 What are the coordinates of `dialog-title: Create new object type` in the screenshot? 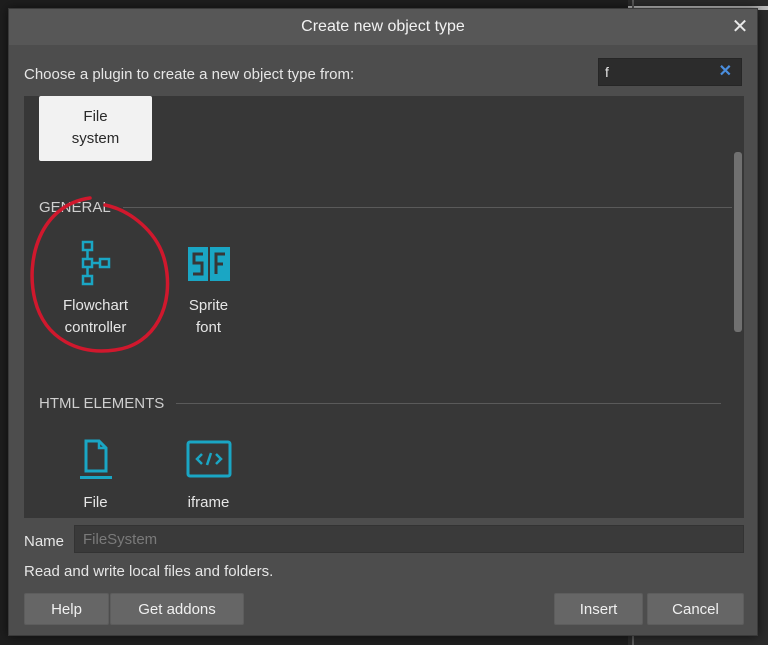 It's located at (383, 26).